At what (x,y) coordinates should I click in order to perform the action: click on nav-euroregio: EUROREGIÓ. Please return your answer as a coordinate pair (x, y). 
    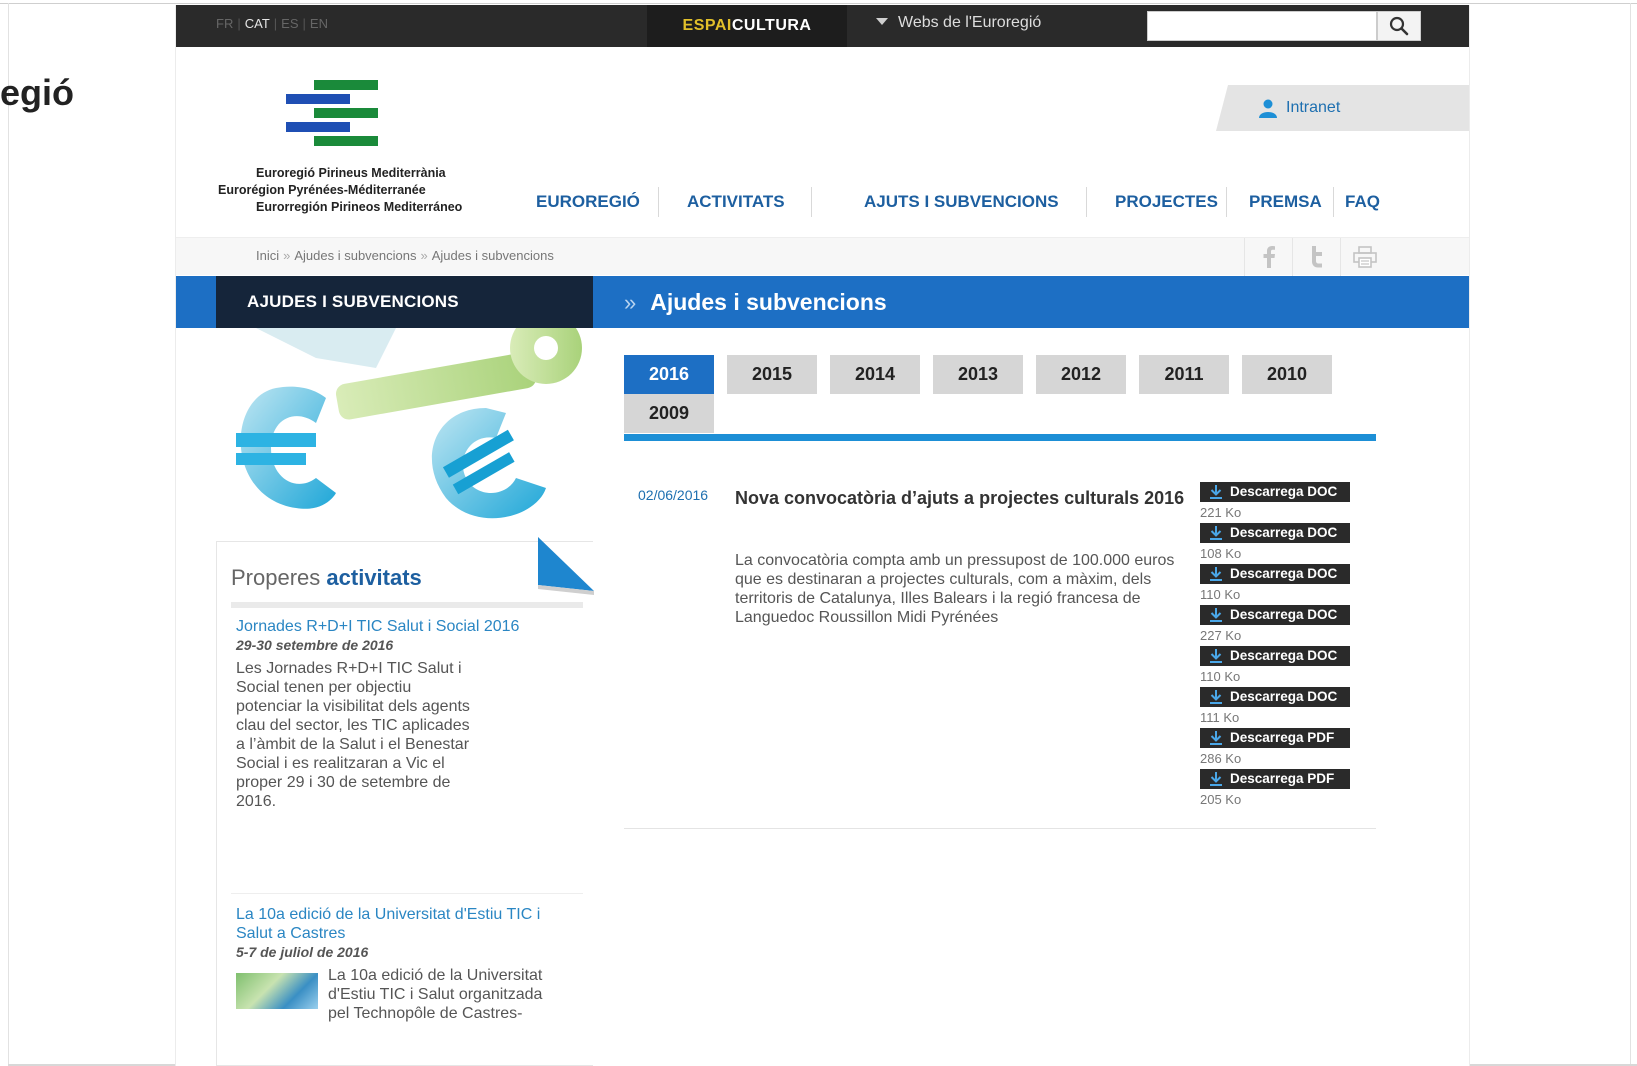
    Looking at the image, I should click on (588, 202).